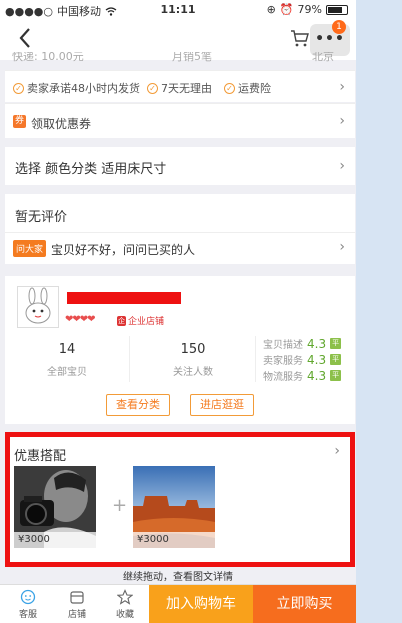  What do you see at coordinates (286, 9) in the screenshot?
I see `alarm-icon: ⏰` at bounding box center [286, 9].